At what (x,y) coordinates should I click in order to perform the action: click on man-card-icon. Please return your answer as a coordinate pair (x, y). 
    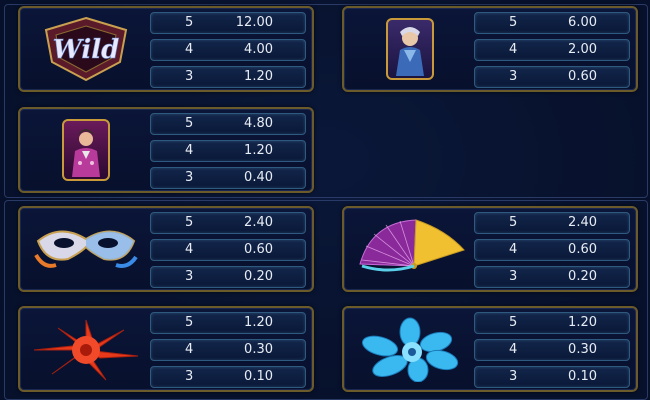
    Looking at the image, I should click on (86, 150).